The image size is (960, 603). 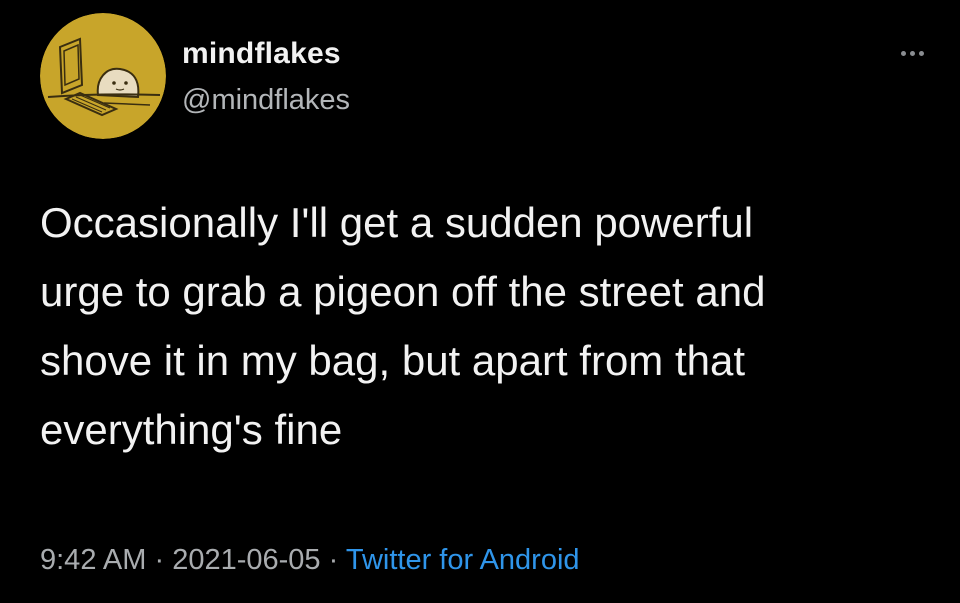 I want to click on tweet-text-line: everything's fine, so click(x=191, y=429).